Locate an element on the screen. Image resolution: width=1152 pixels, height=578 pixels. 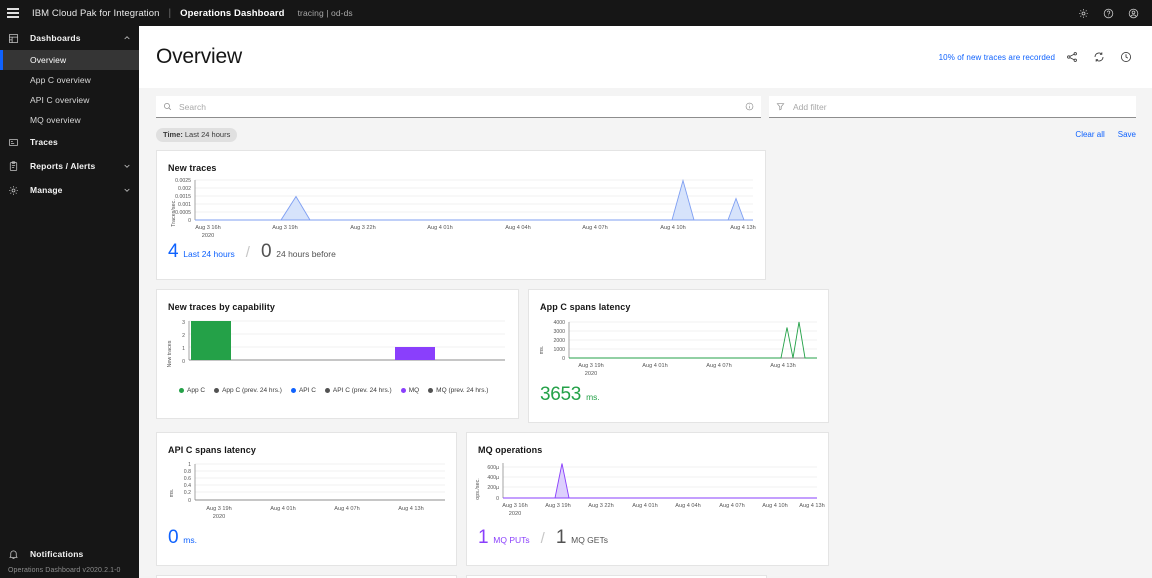
clear-all-button: Clear all is located at coordinates (1089, 134).